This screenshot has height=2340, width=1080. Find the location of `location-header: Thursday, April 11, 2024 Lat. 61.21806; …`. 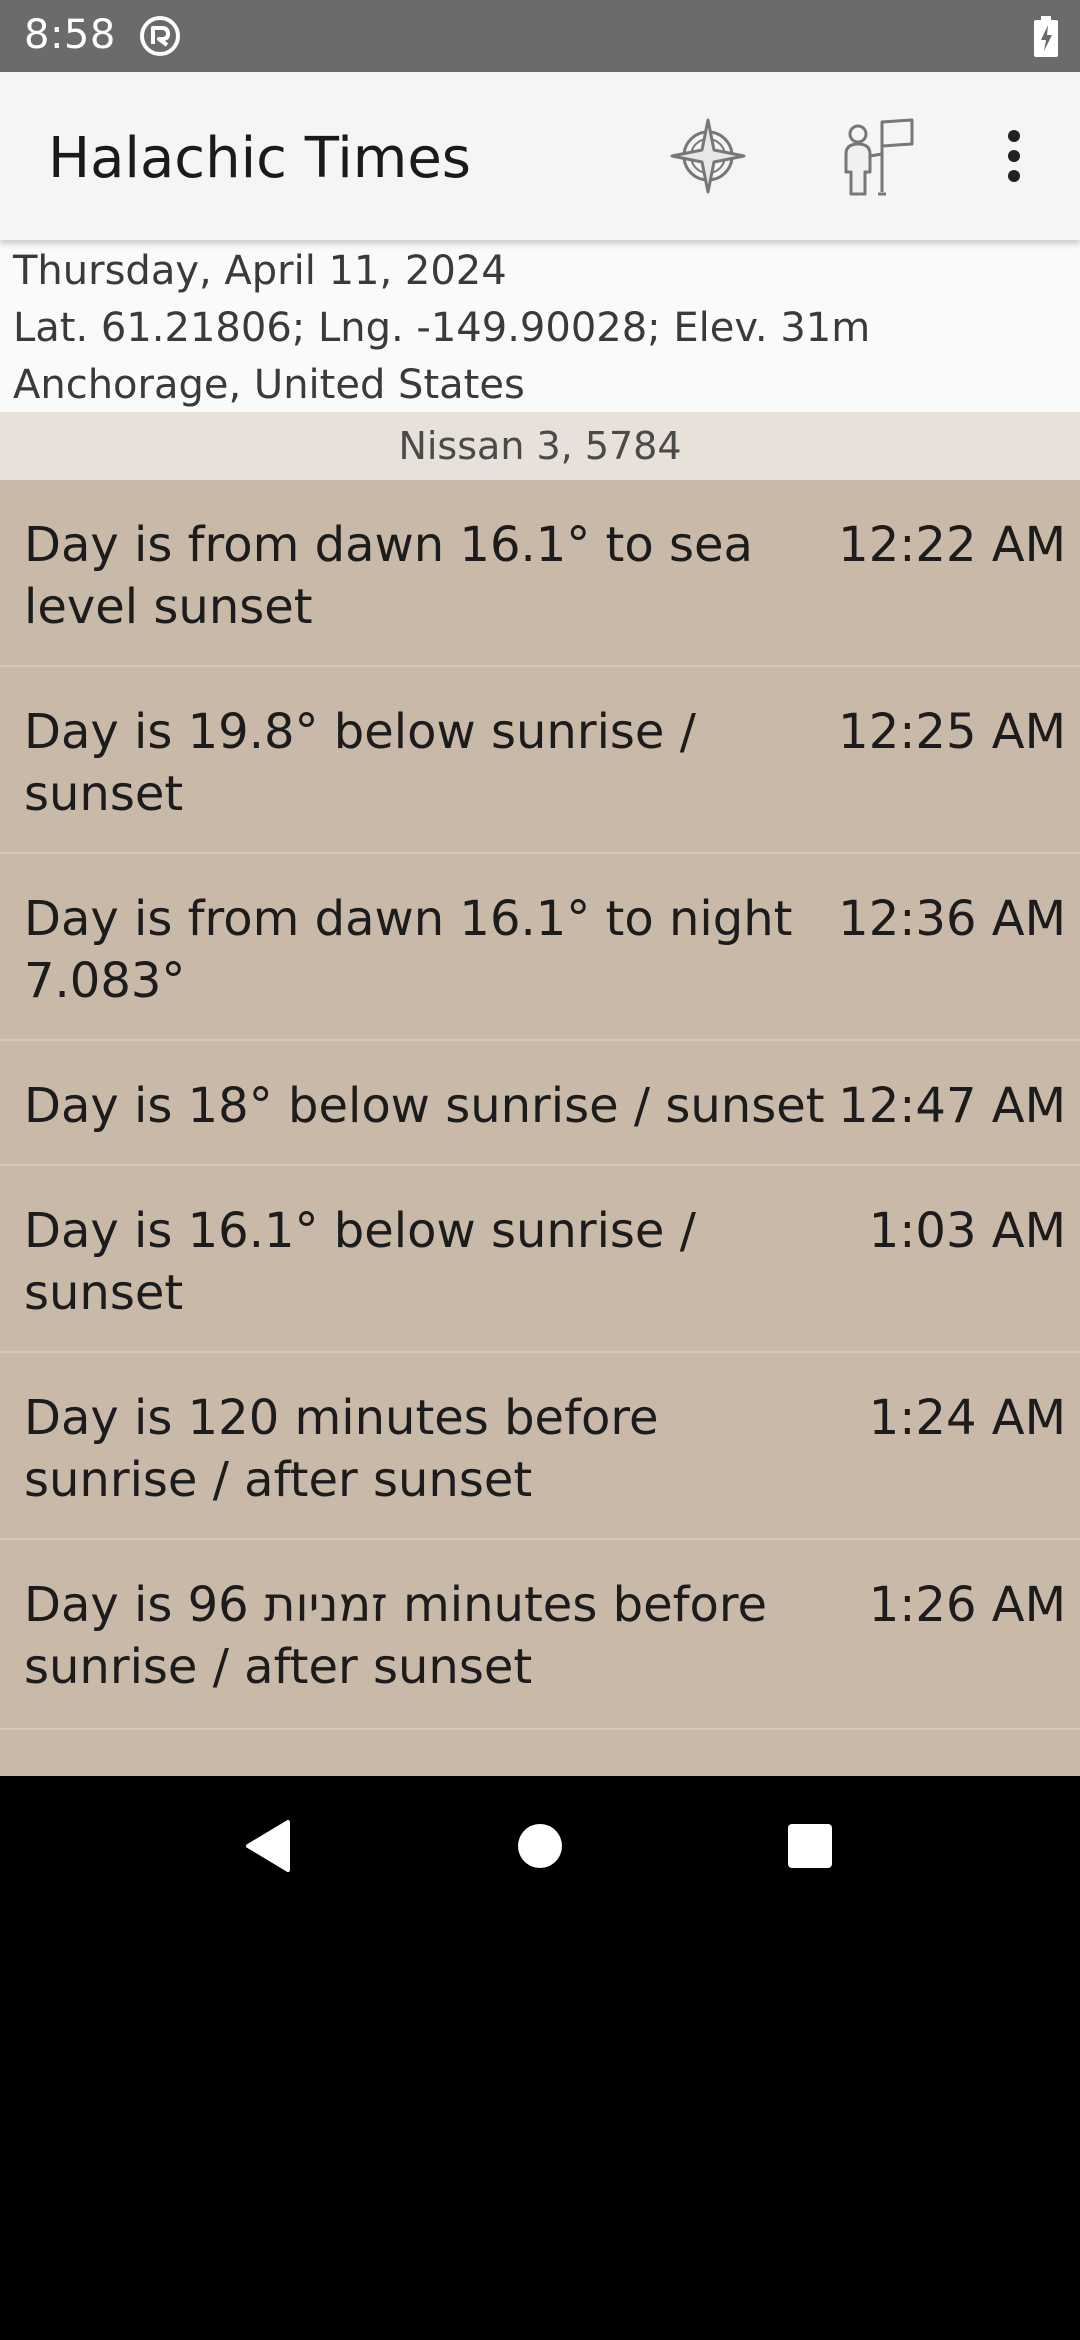

location-header: Thursday, April 11, 2024 Lat. 61.21806; … is located at coordinates (540, 326).